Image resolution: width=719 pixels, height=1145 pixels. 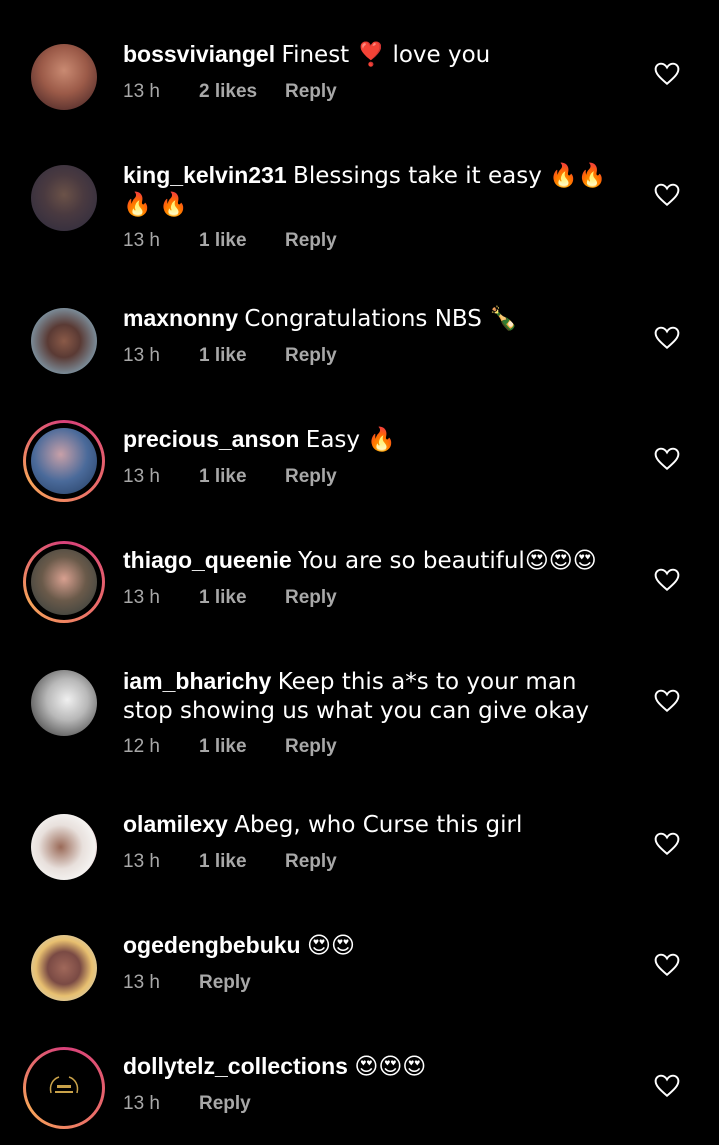 I want to click on comment-username: thiago_queenie, so click(x=207, y=560).